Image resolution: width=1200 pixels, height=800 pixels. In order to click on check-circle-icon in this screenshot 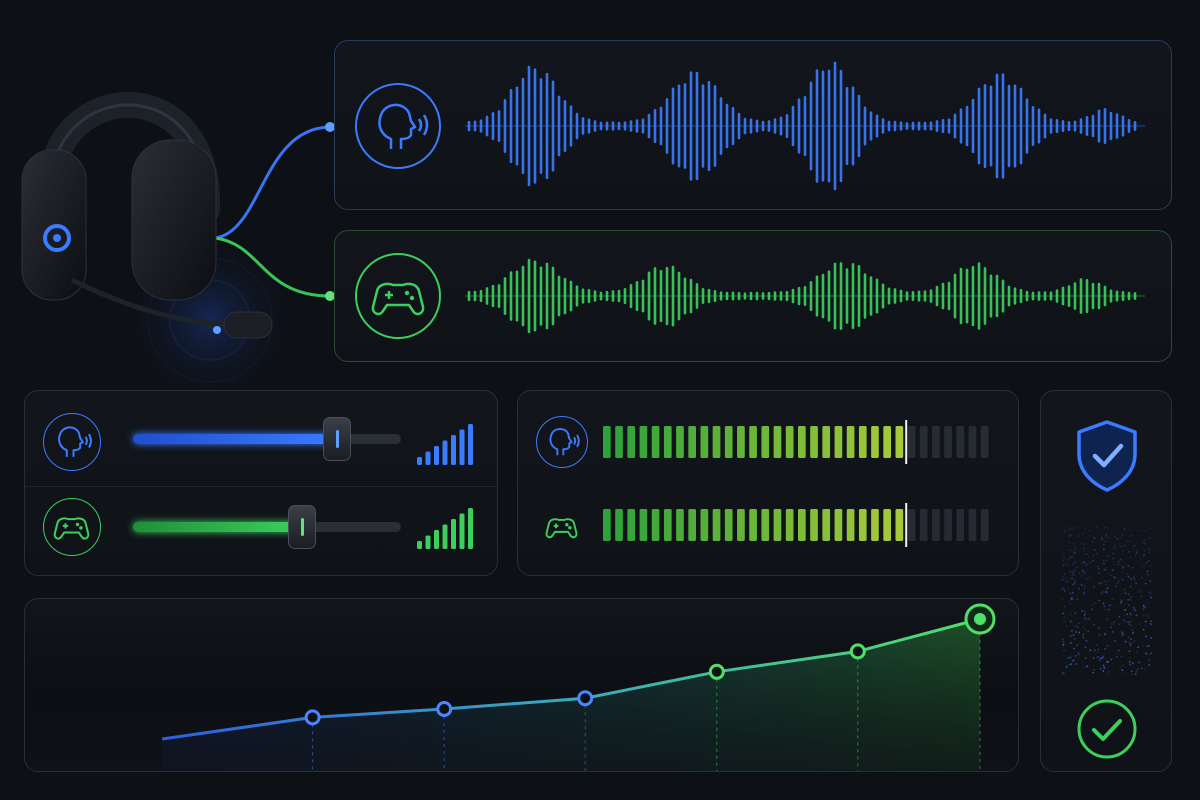, I will do `click(1107, 729)`.